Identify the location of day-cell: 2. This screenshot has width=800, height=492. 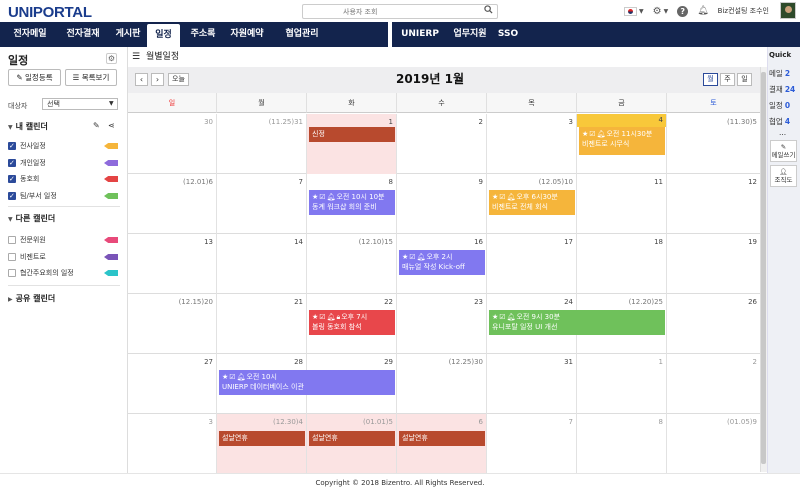
(442, 144).